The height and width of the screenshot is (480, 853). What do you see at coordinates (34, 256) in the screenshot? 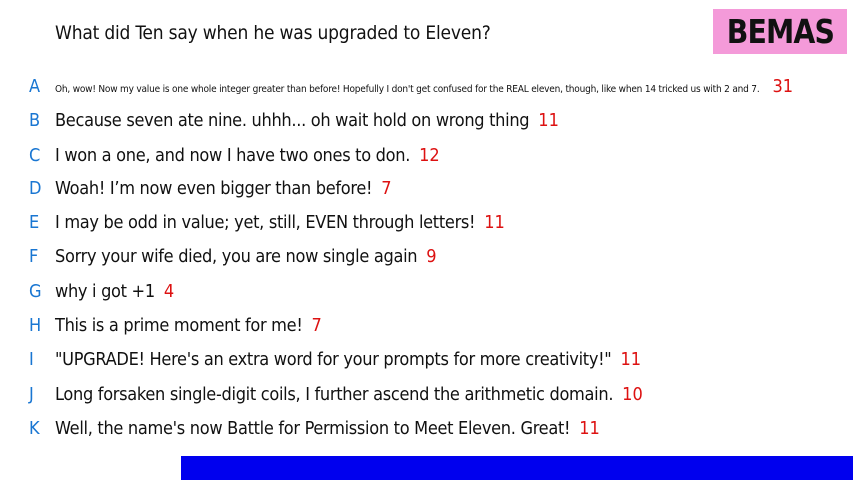
I see `answer-letter: F` at bounding box center [34, 256].